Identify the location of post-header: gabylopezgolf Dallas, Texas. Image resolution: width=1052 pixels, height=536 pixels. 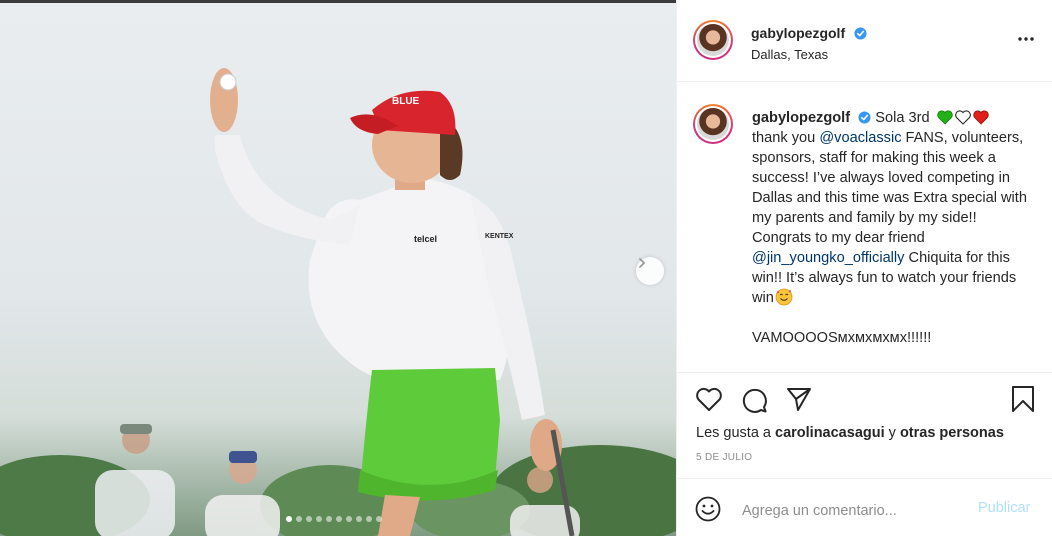
(864, 41).